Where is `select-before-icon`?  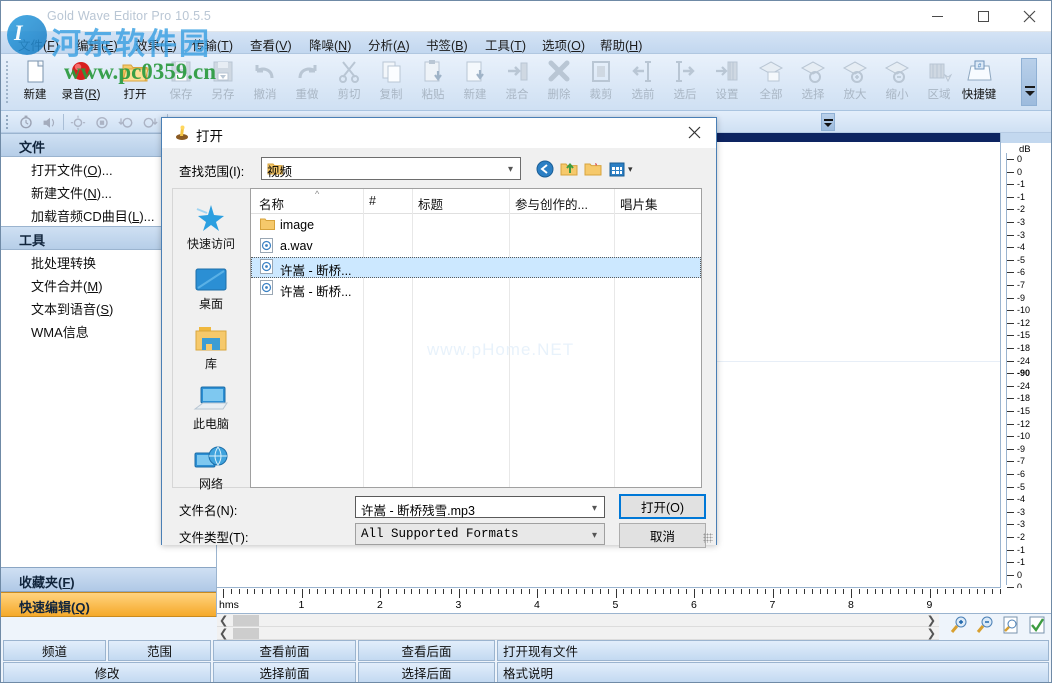
select-before-icon is located at coordinates (643, 72).